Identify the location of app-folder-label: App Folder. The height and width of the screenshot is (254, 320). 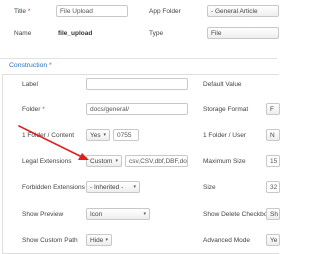
(165, 11).